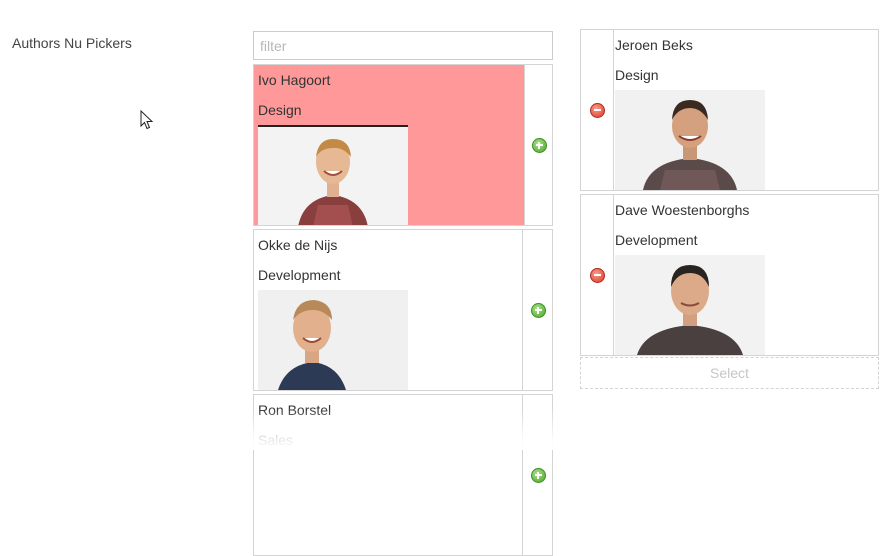 Image resolution: width=890 pixels, height=556 pixels. I want to click on selected-item: Dave Woestenborghs Development, so click(729, 275).